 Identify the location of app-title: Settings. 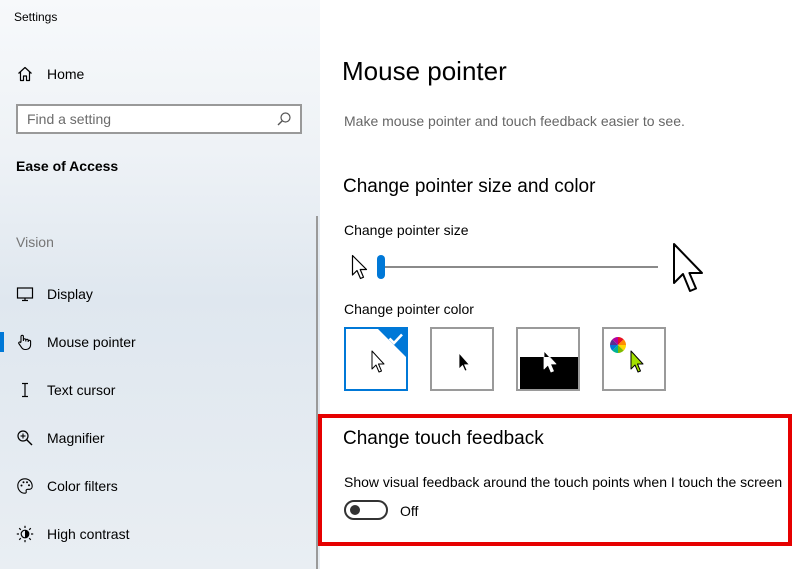
(36, 17).